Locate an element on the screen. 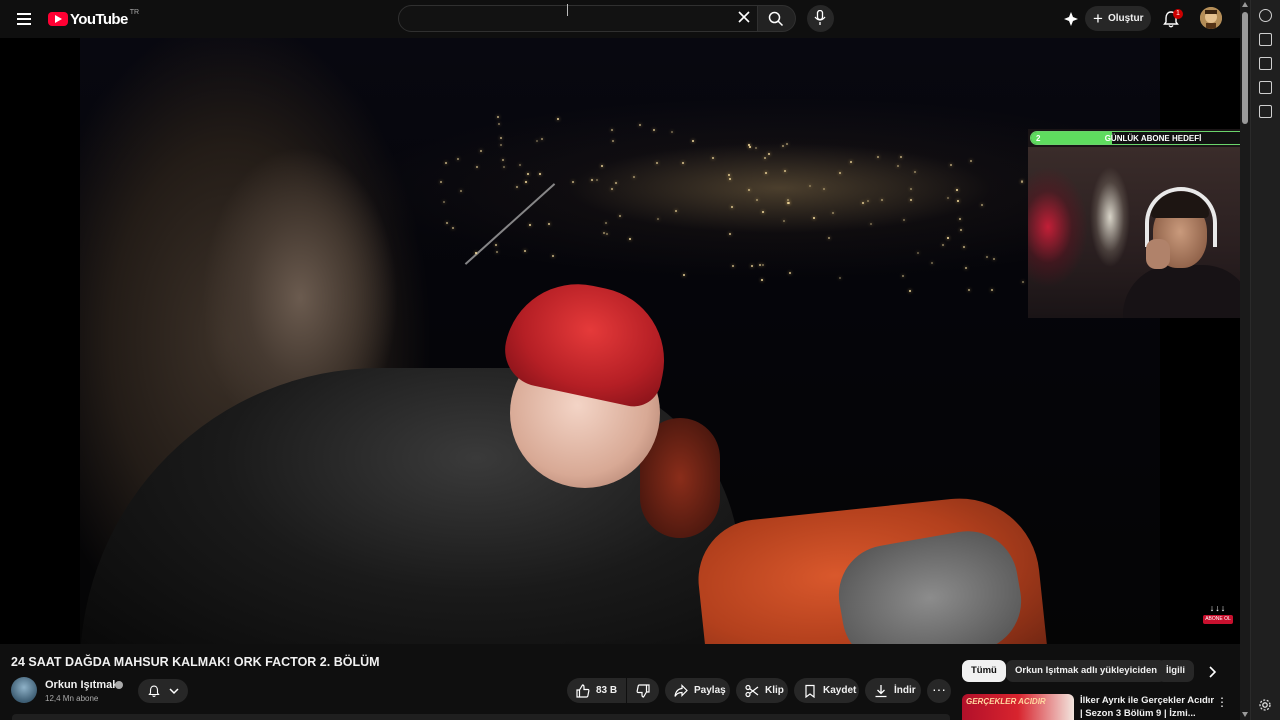 The height and width of the screenshot is (720, 1280). close-icon is located at coordinates (744, 17).